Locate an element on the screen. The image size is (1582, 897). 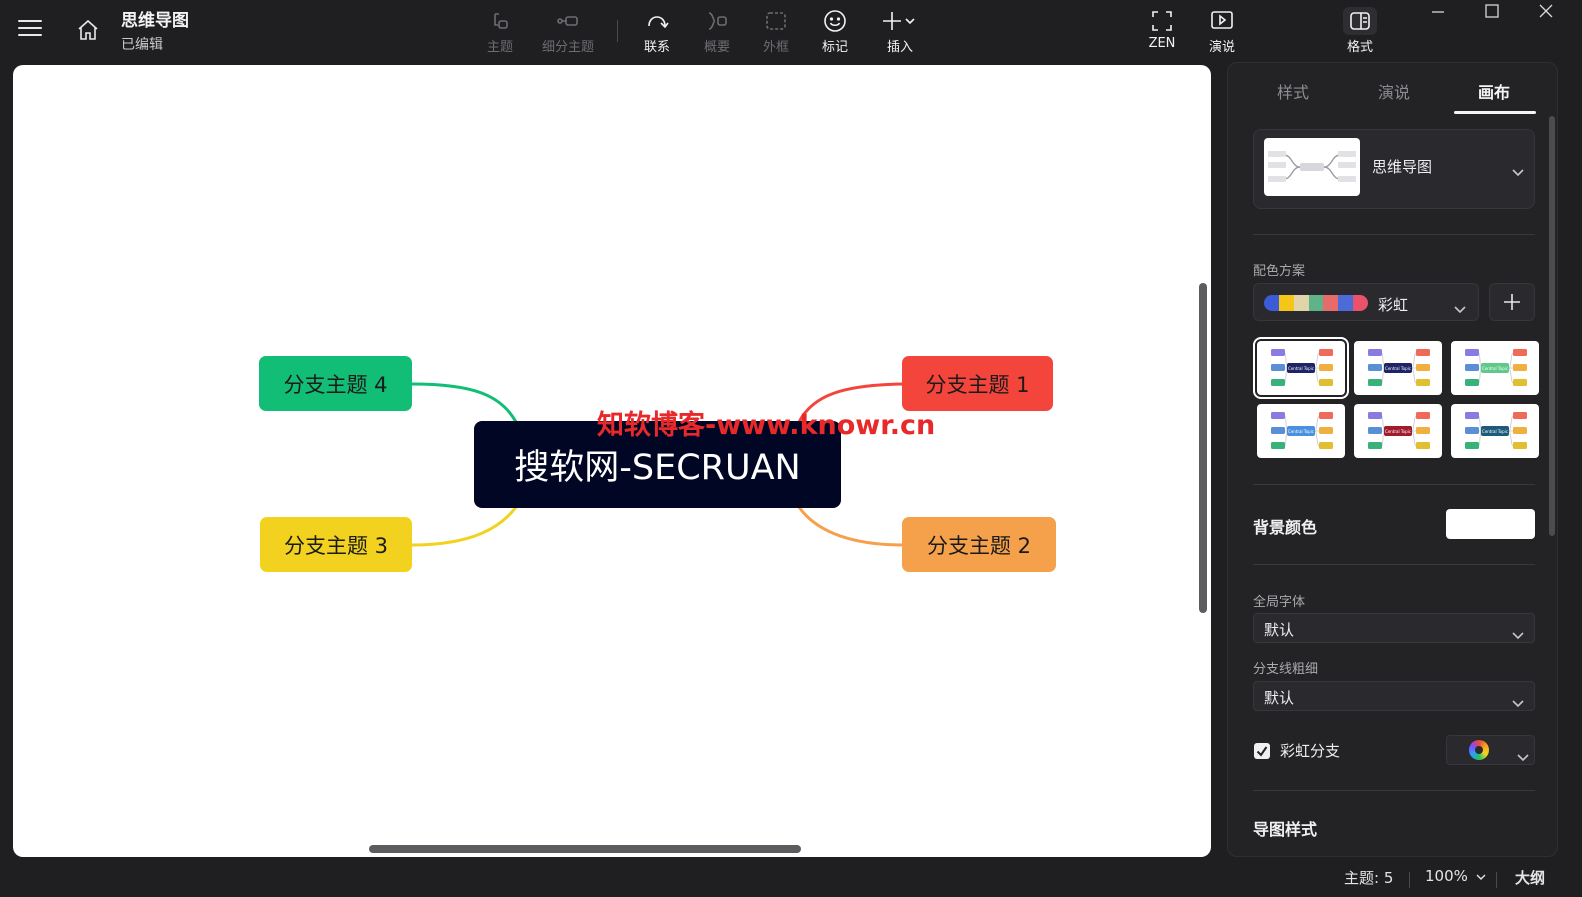
structure-name: 思维导图 is located at coordinates (1402, 167).